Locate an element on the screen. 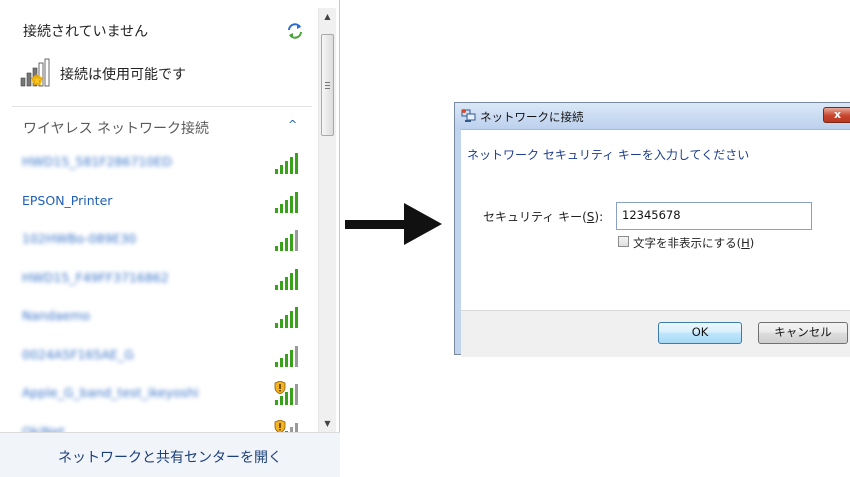 The height and width of the screenshot is (477, 850). network-list-item: 102HWBo-089E30 is located at coordinates (159, 241).